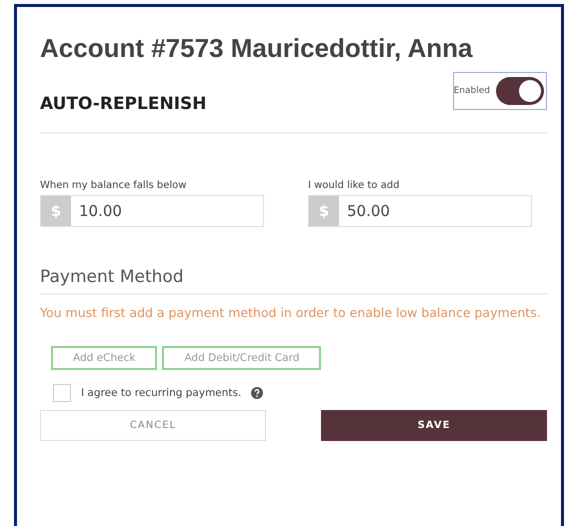 The height and width of the screenshot is (526, 572). What do you see at coordinates (152, 211) in the screenshot?
I see `amount-field: $ 10.00` at bounding box center [152, 211].